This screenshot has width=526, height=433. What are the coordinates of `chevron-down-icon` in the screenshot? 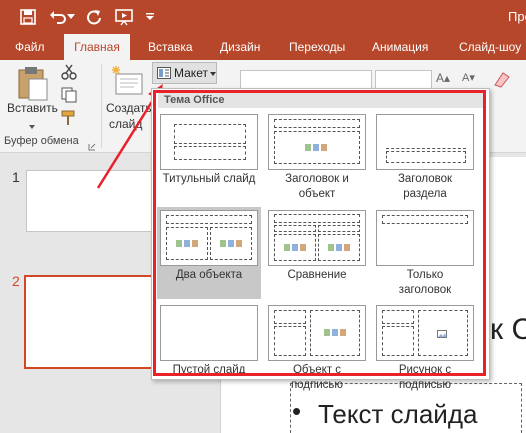 It's located at (213, 74).